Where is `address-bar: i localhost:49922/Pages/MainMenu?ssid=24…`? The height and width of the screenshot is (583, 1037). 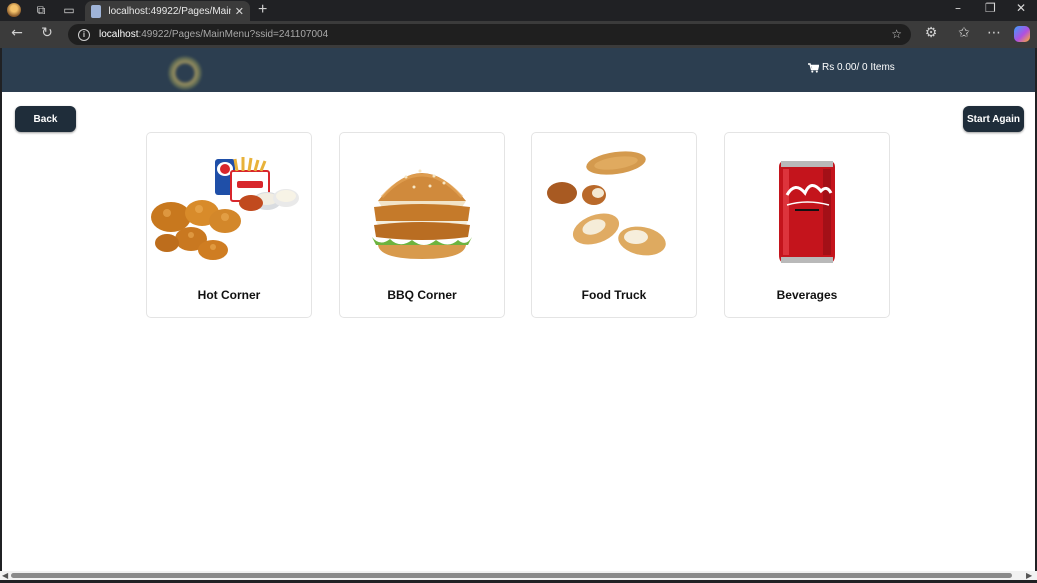
address-bar: i localhost:49922/Pages/MainMenu?ssid=24… is located at coordinates (489, 34).